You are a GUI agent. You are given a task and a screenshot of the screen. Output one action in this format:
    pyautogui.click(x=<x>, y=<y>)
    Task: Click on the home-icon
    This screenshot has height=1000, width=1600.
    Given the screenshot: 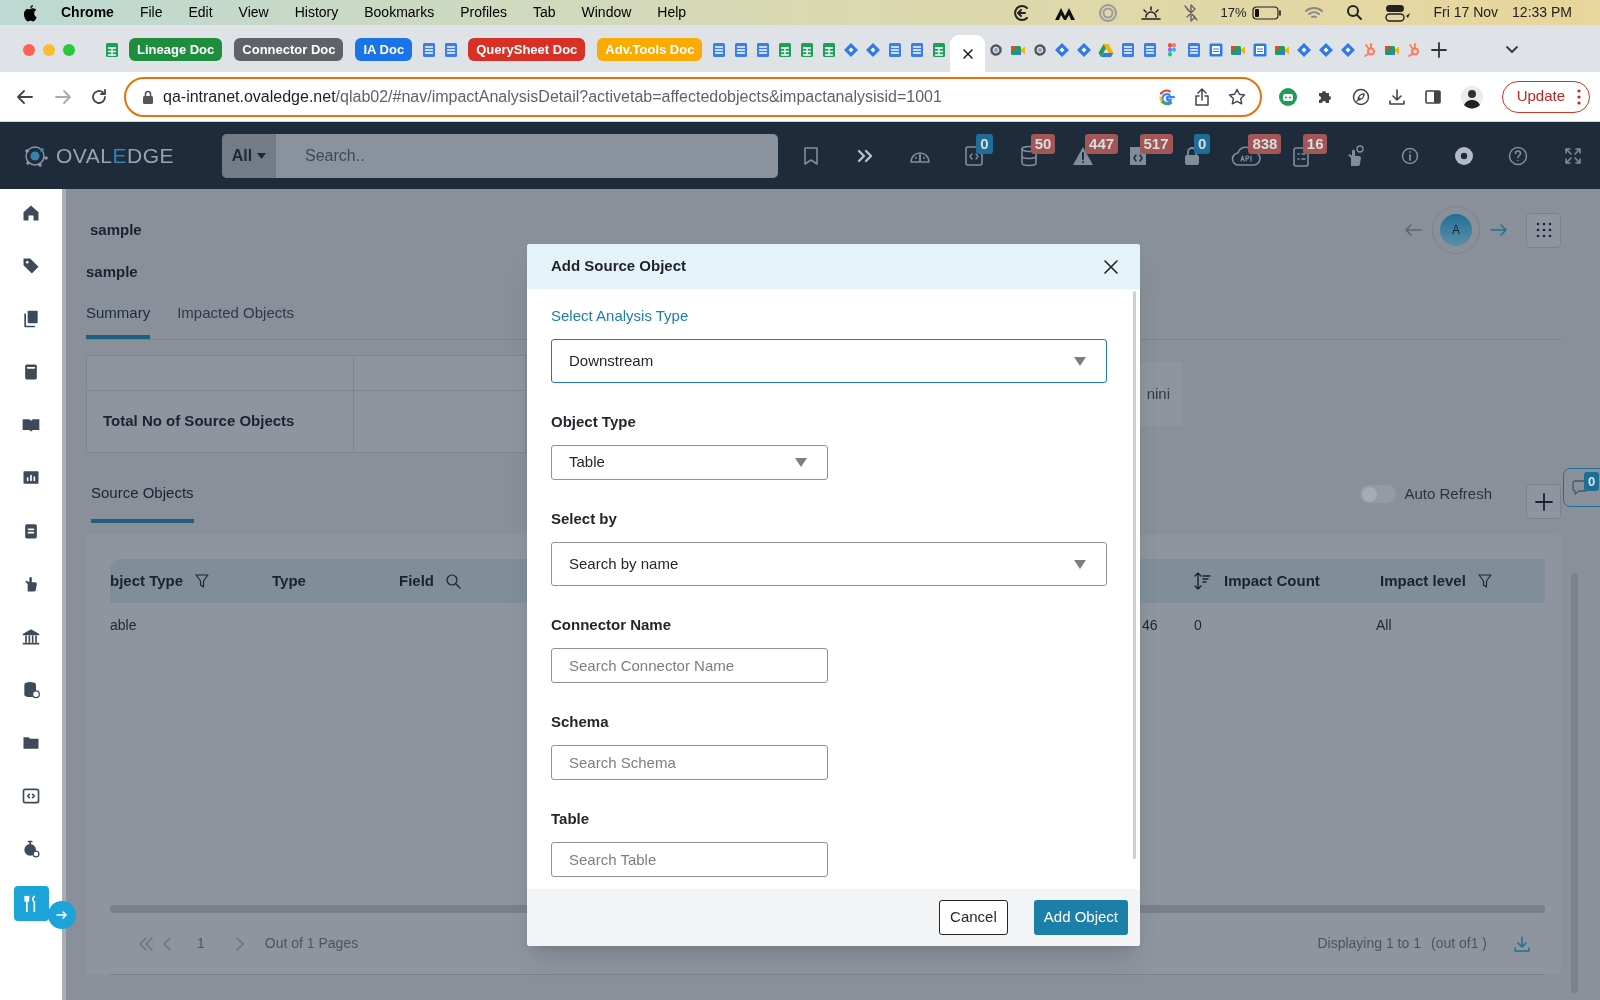 What is the action you would take?
    pyautogui.click(x=31, y=213)
    